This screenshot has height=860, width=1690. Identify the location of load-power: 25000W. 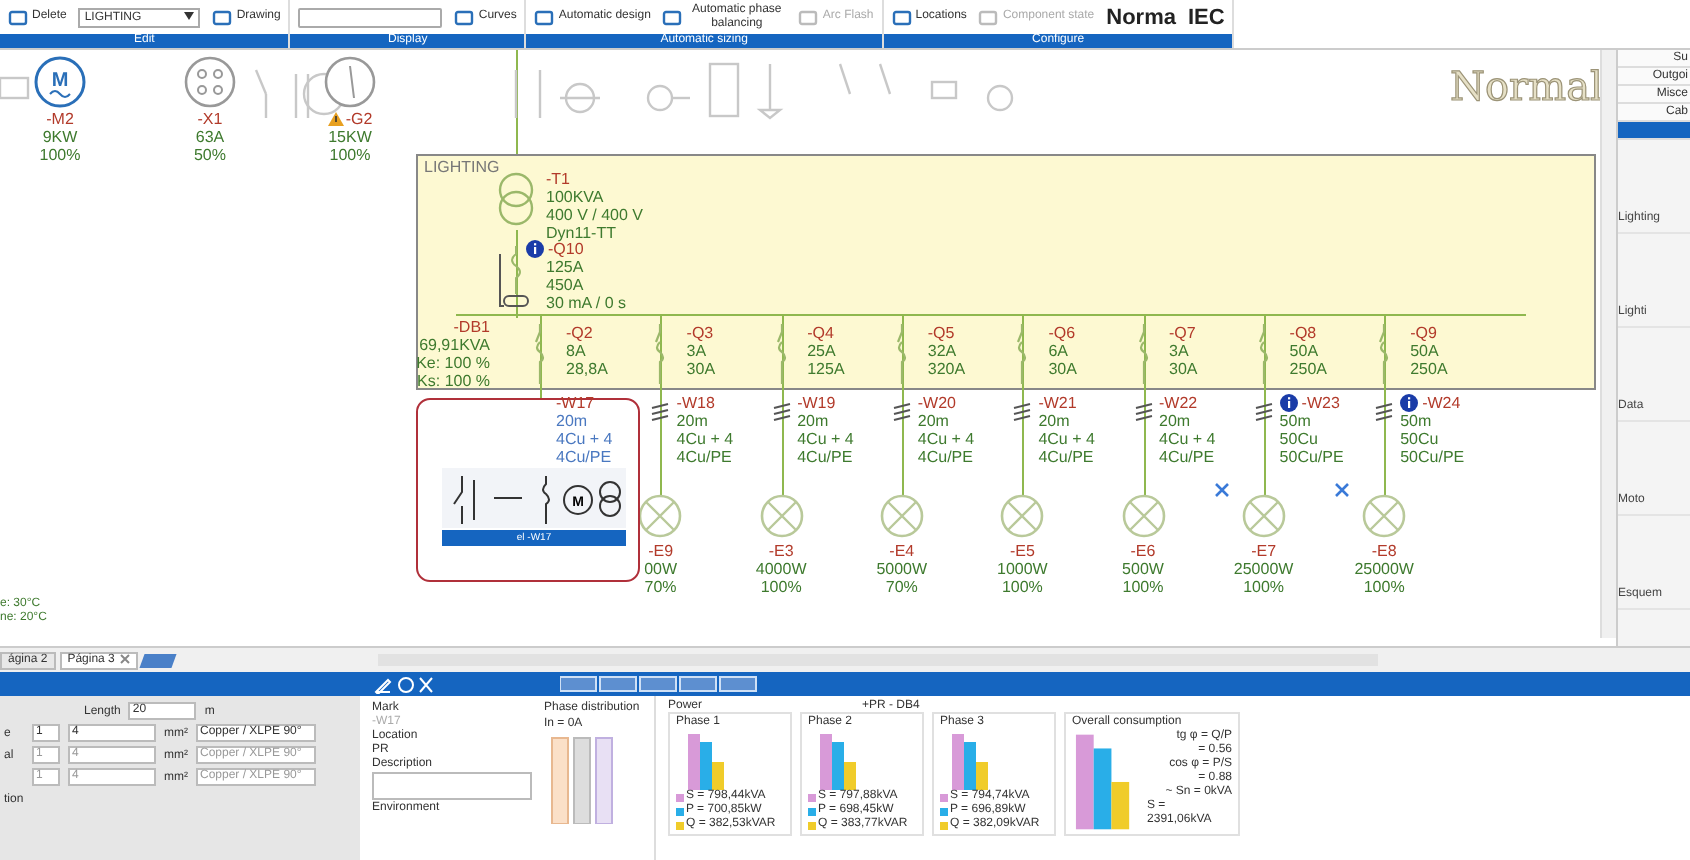
(1384, 569).